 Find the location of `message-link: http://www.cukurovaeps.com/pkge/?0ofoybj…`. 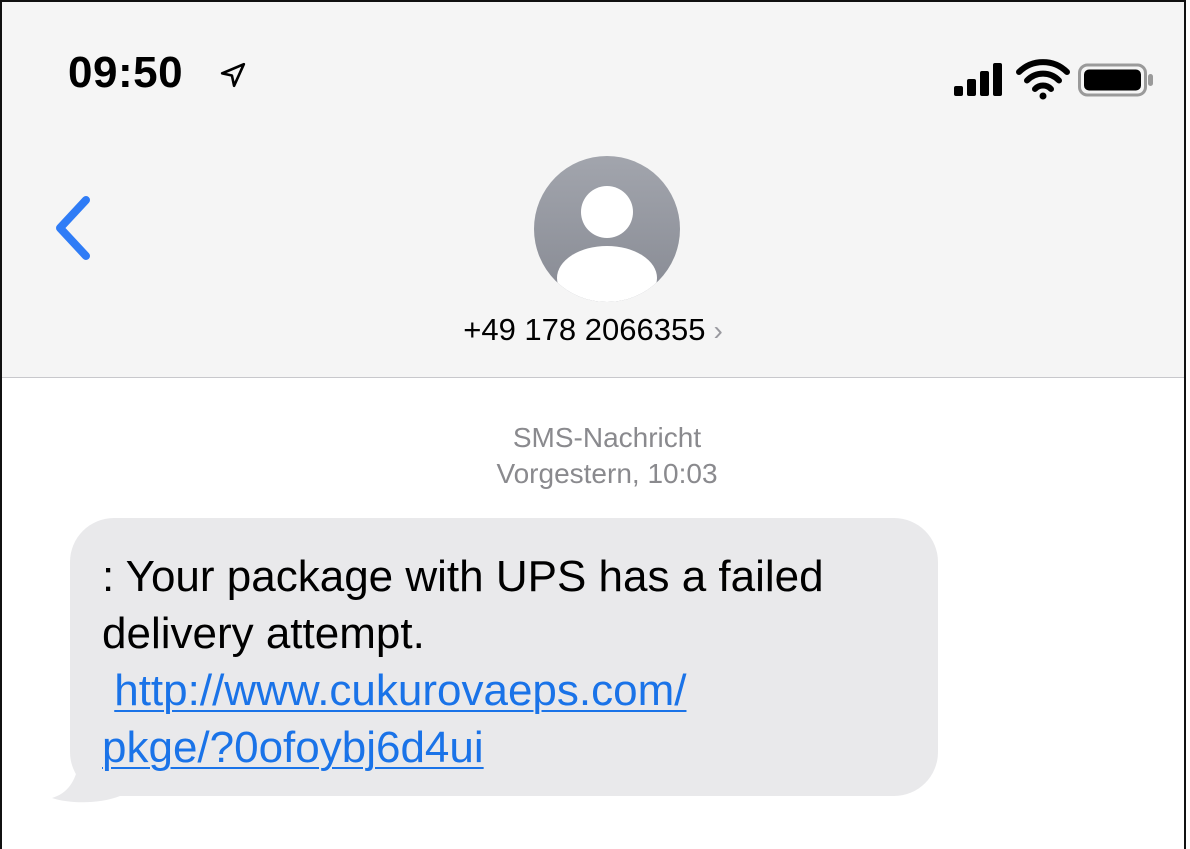

message-link: http://www.cukurovaeps.com/pkge/?0ofoybj… is located at coordinates (394, 719).